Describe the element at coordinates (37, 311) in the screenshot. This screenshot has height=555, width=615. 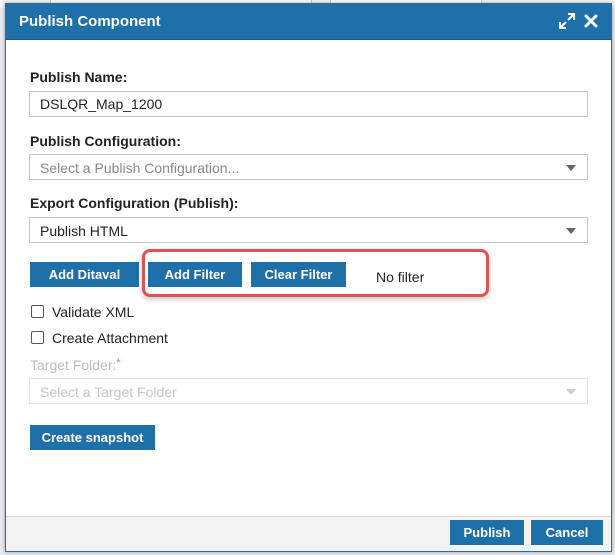
I see `validate-xml-checkbox` at that location.